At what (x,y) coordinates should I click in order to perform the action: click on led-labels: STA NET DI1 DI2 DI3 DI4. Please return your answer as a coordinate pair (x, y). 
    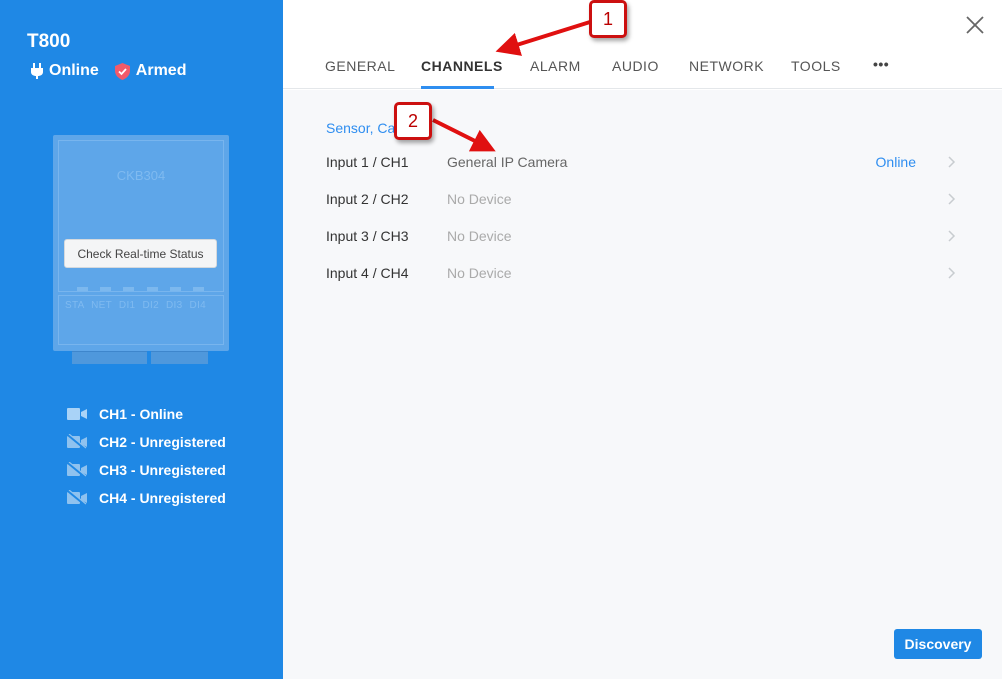
    Looking at the image, I should click on (136, 305).